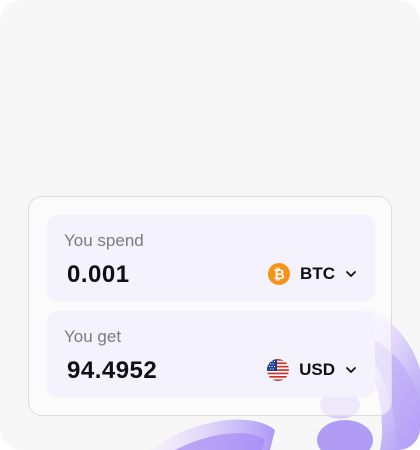 This screenshot has width=420, height=450. I want to click on spend-label: You spend, so click(104, 240).